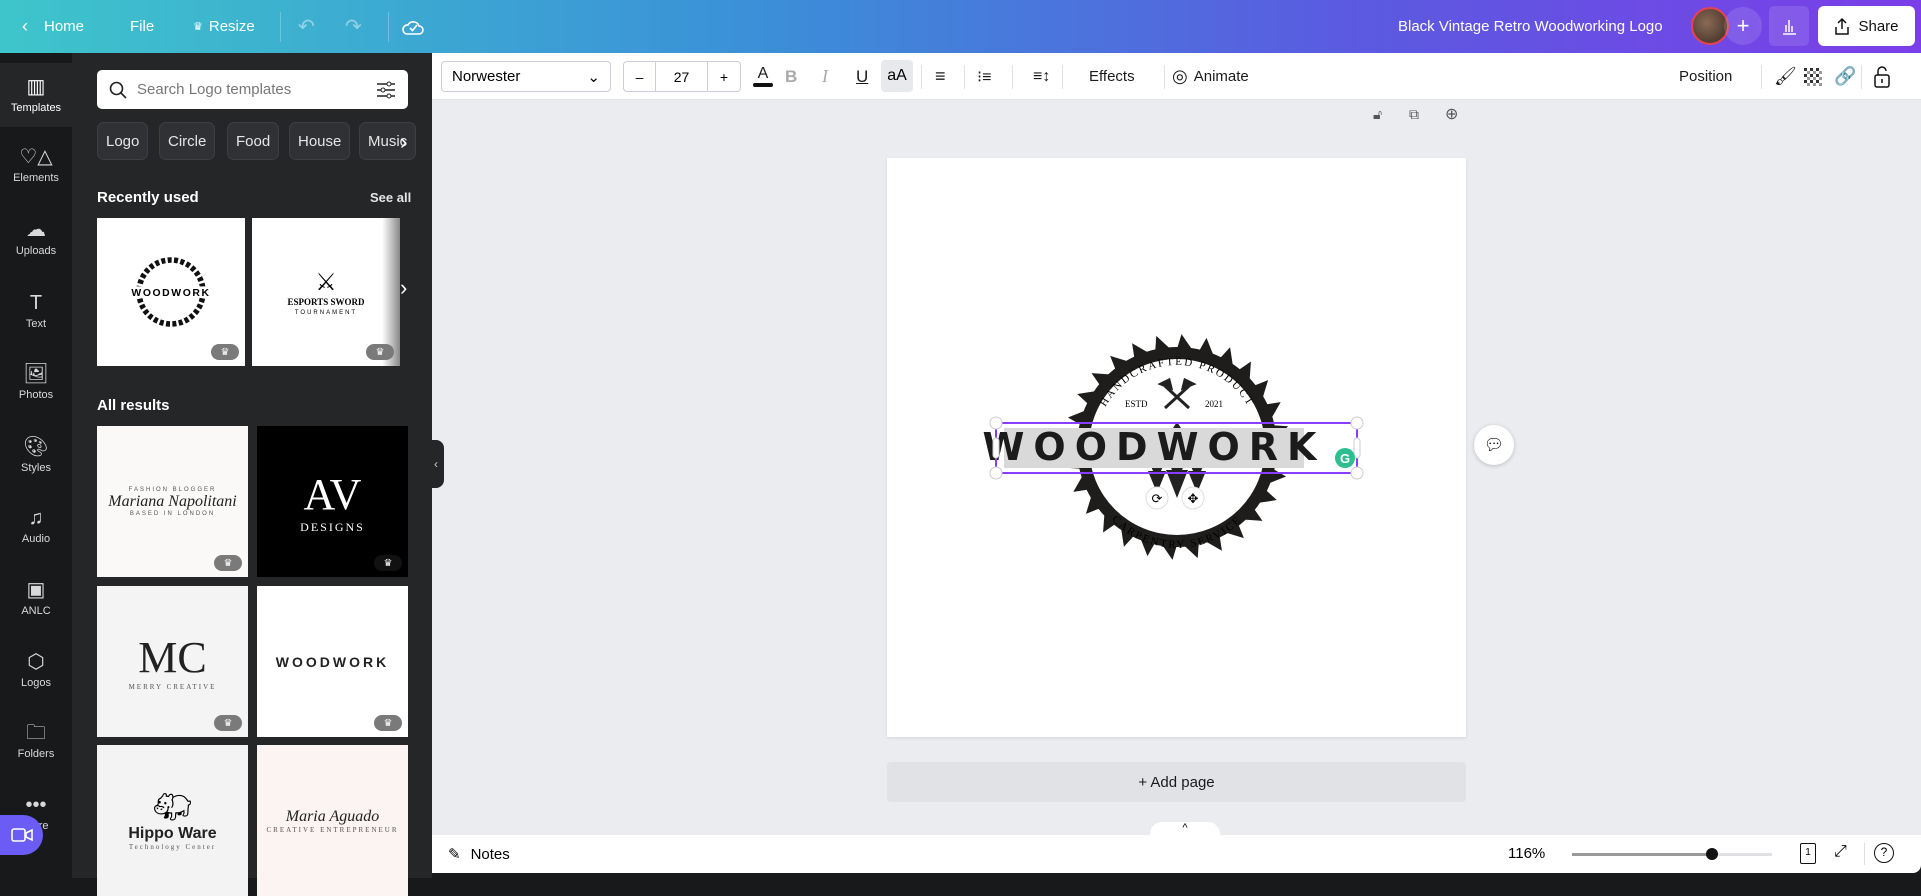 This screenshot has width=1921, height=896. I want to click on rail-item-uploads: ☁ Uploads, so click(36, 238).